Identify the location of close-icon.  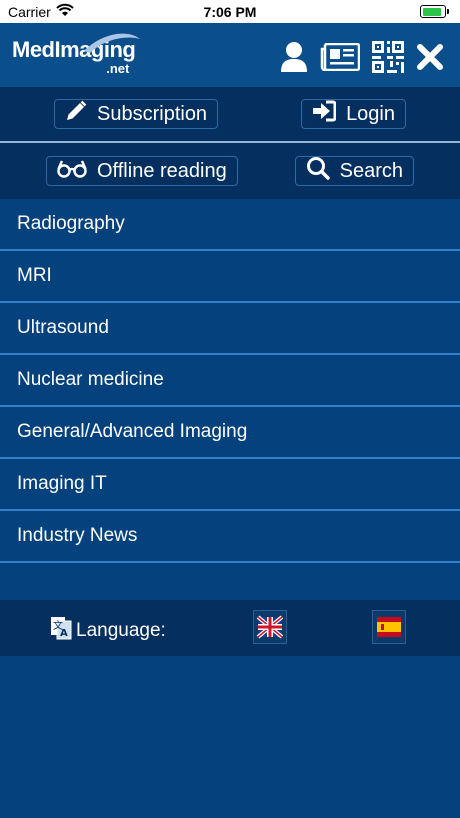
(430, 59).